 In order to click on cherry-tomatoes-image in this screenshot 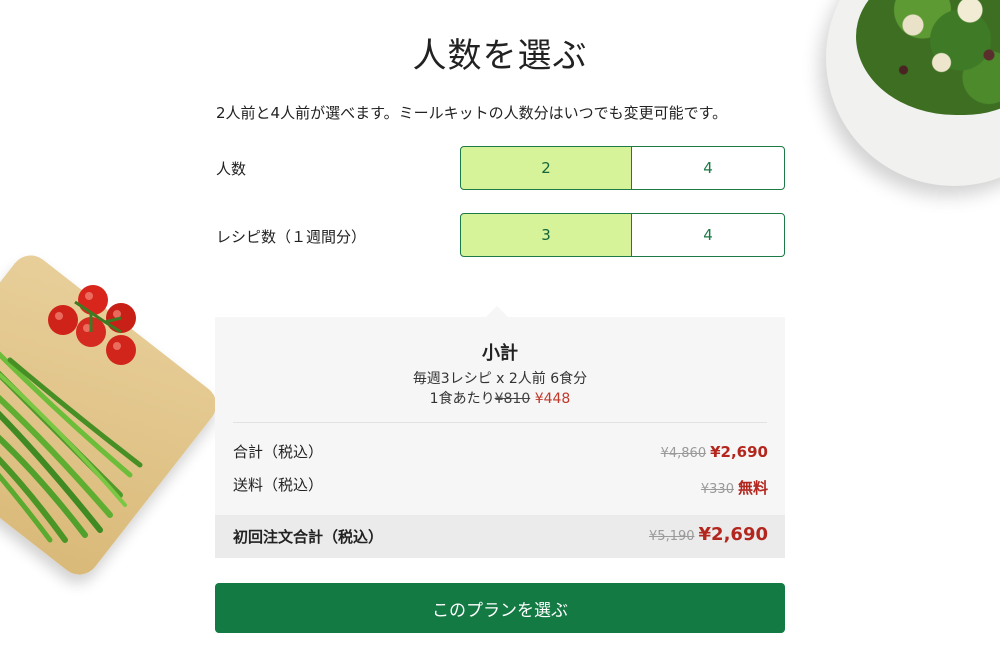, I will do `click(92, 325)`.